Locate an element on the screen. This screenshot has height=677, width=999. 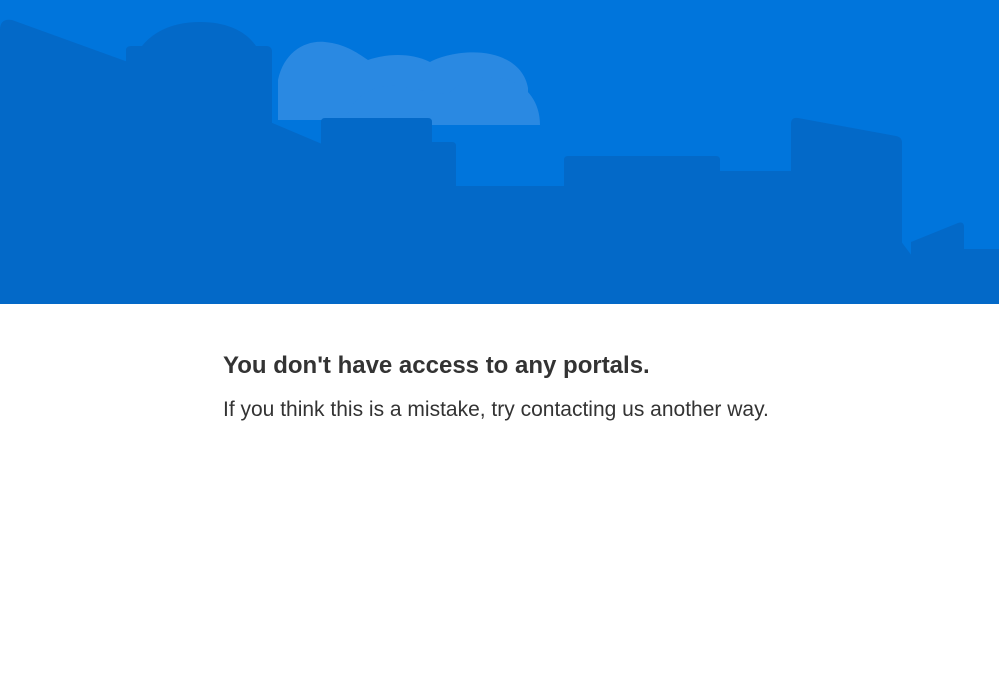
error-title: You don't have access to any portals. is located at coordinates (436, 365).